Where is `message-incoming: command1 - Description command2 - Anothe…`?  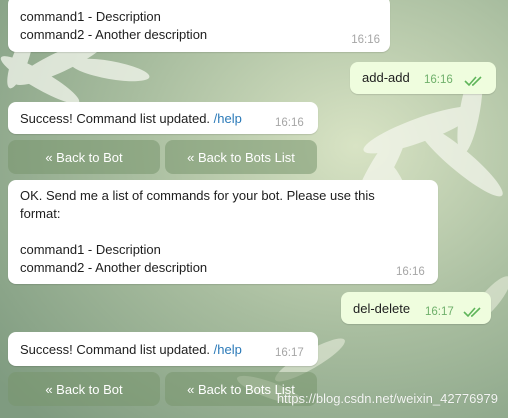 message-incoming: command1 - Description command2 - Anothe… is located at coordinates (199, 26).